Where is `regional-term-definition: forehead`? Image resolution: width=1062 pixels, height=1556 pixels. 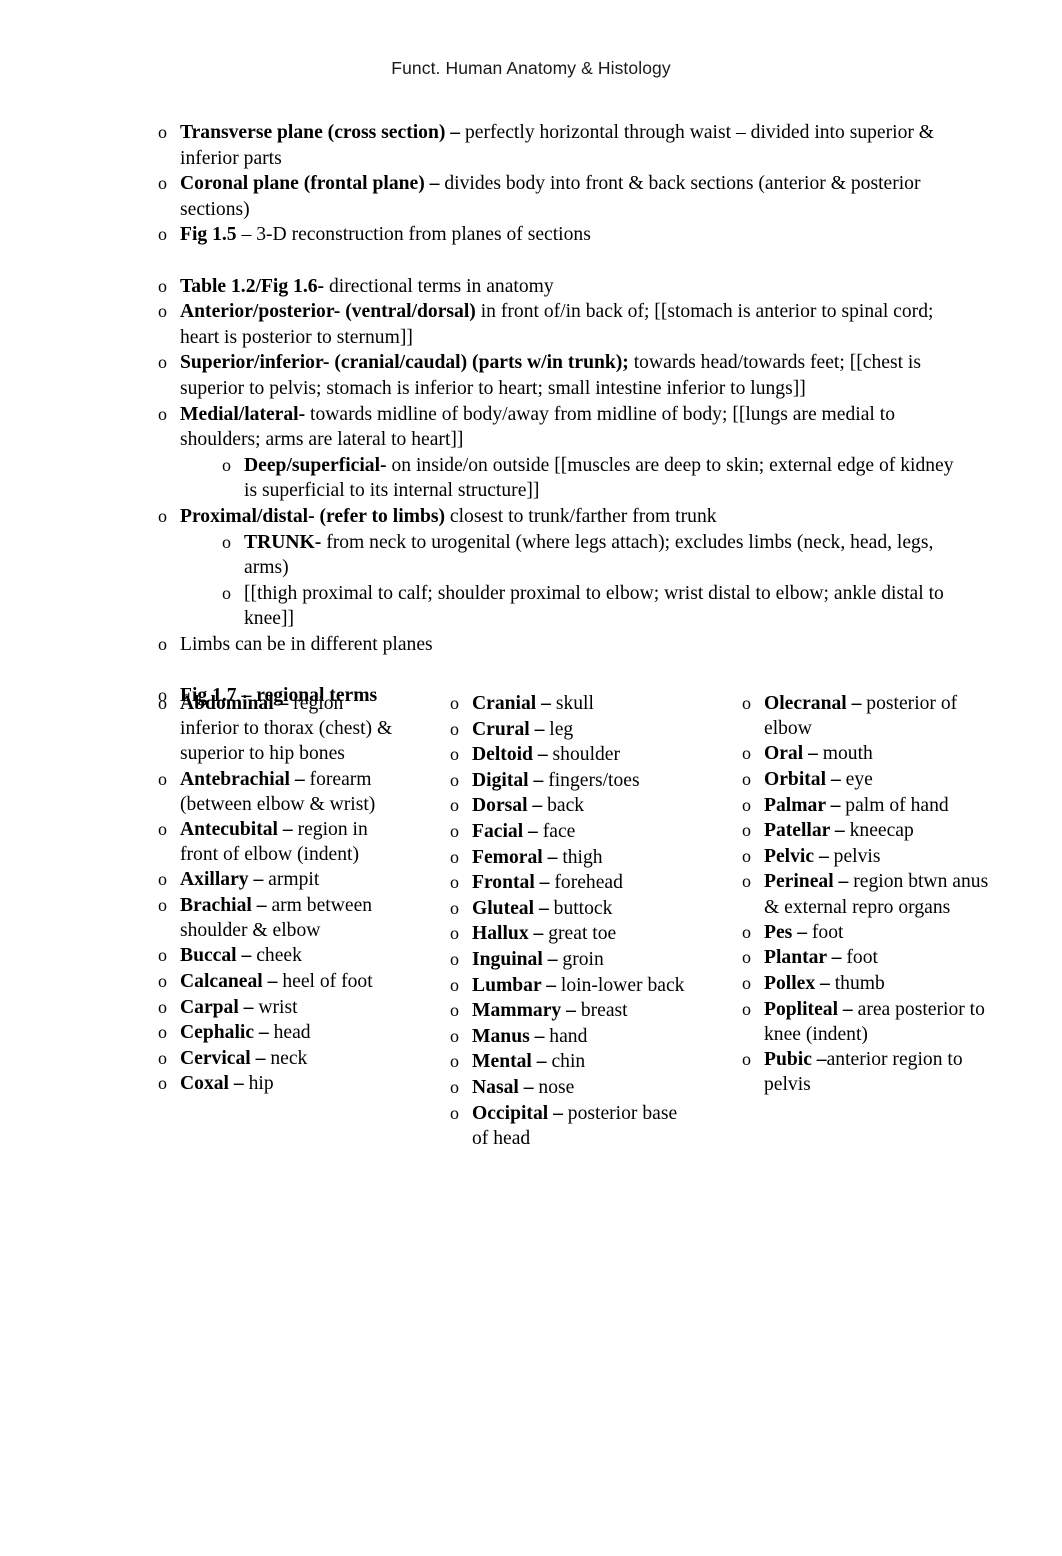 regional-term-definition: forehead is located at coordinates (586, 883).